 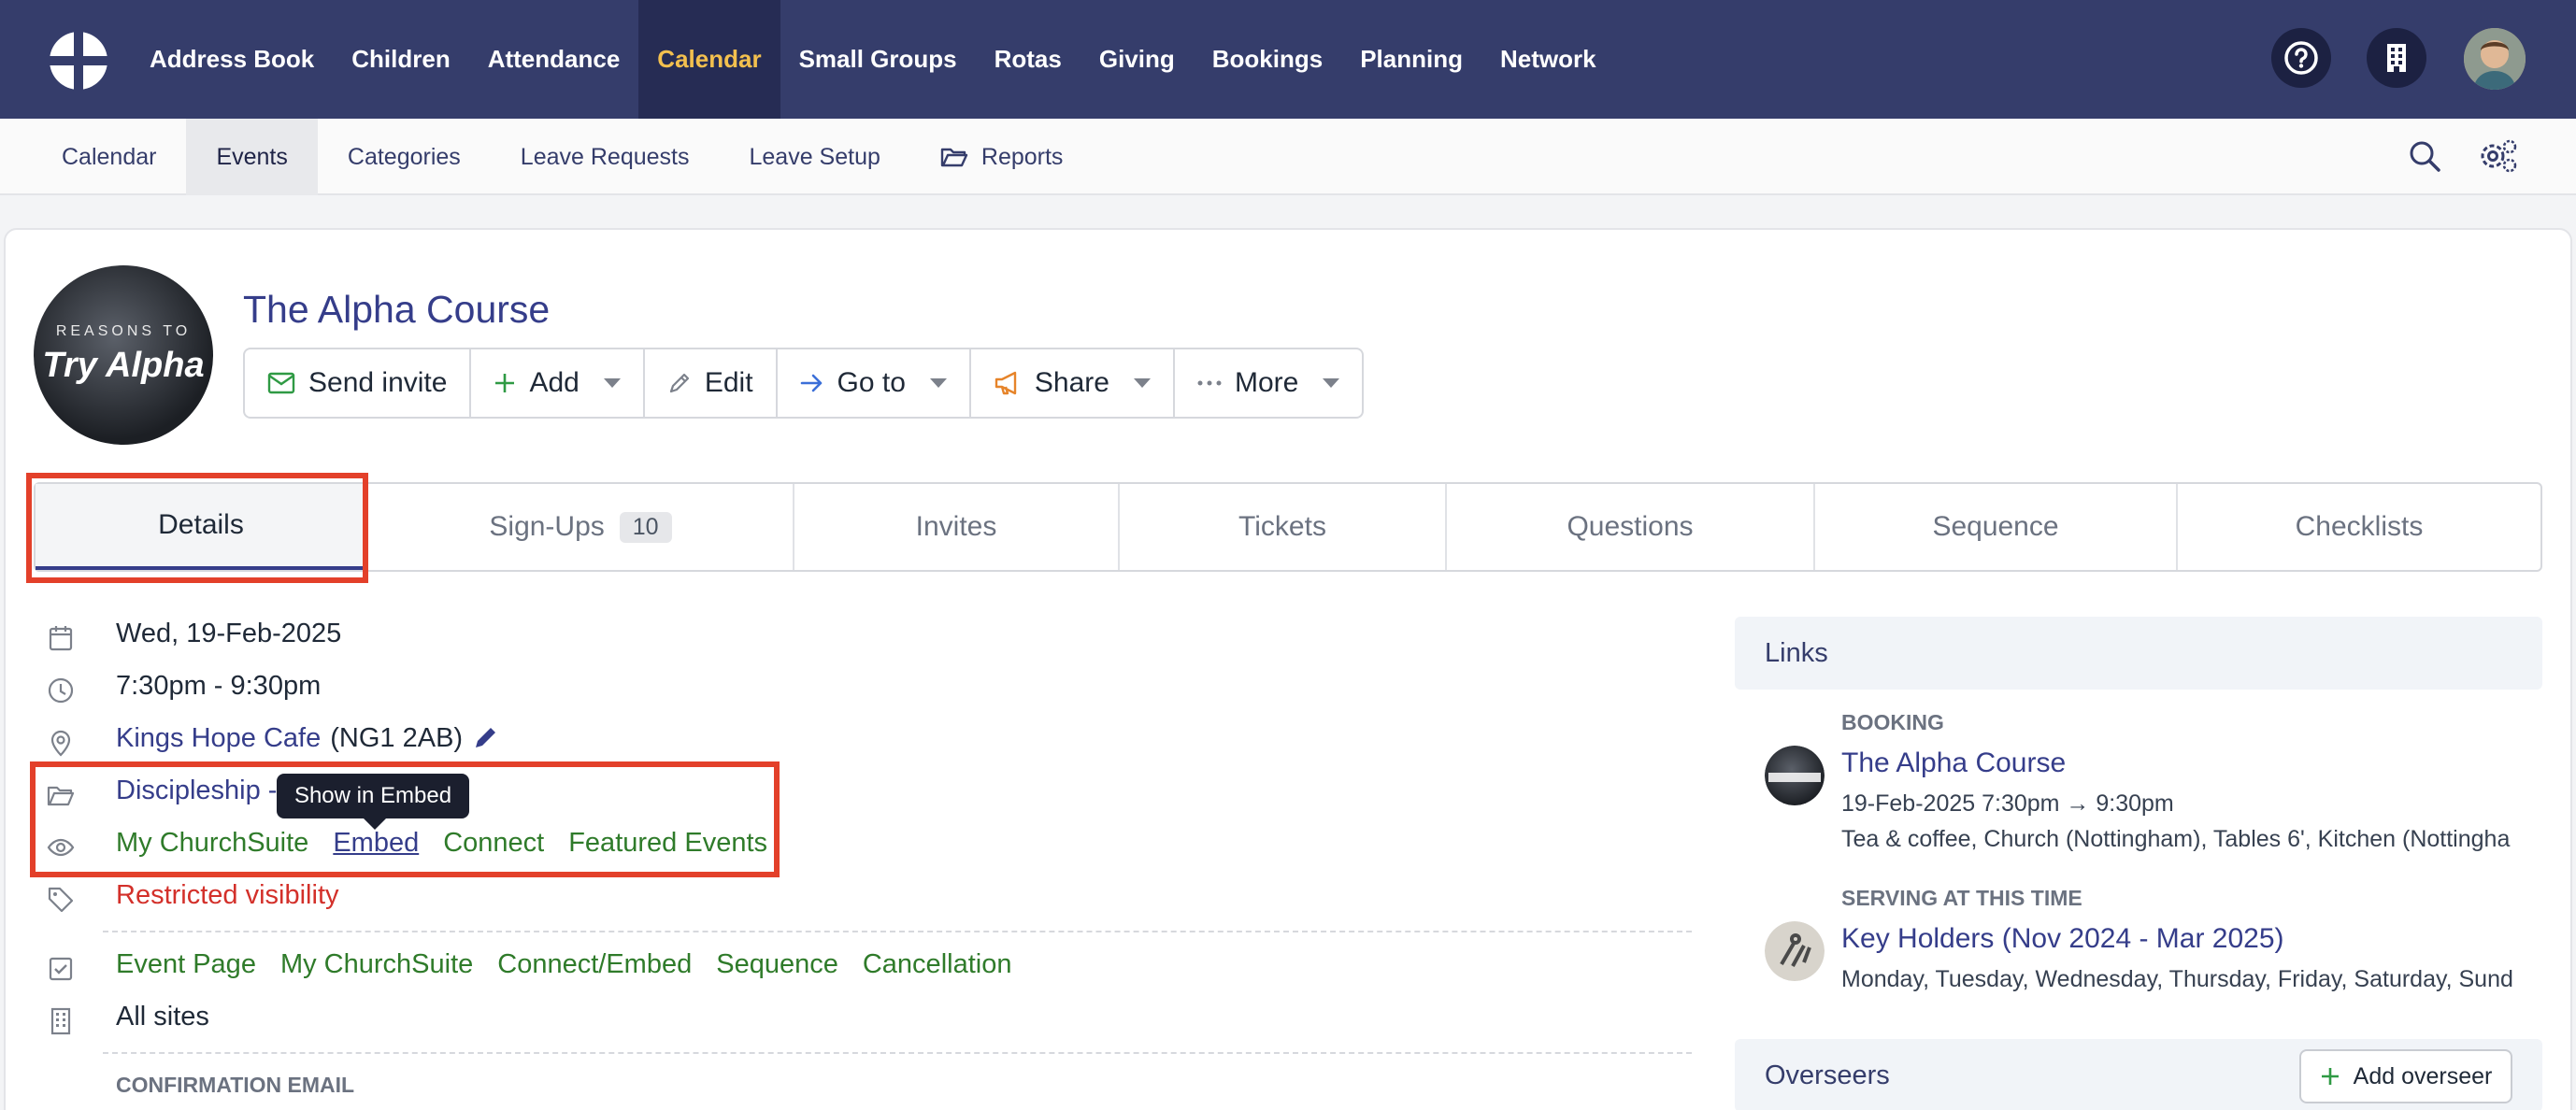 I want to click on serving-label: SERVING AT THIS TIME, so click(x=1962, y=898).